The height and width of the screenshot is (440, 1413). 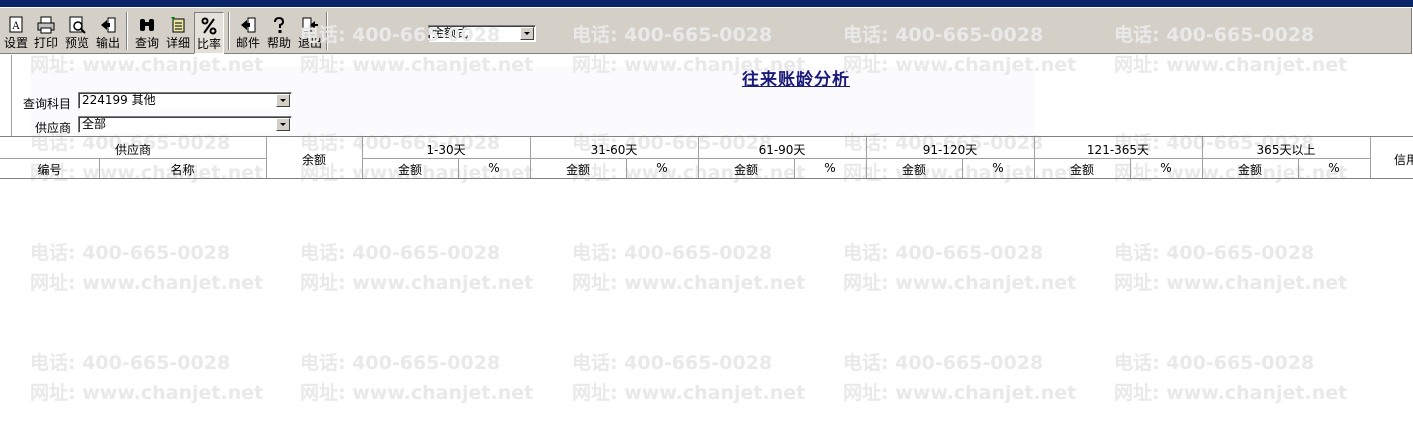 I want to click on help-icon, so click(x=279, y=24).